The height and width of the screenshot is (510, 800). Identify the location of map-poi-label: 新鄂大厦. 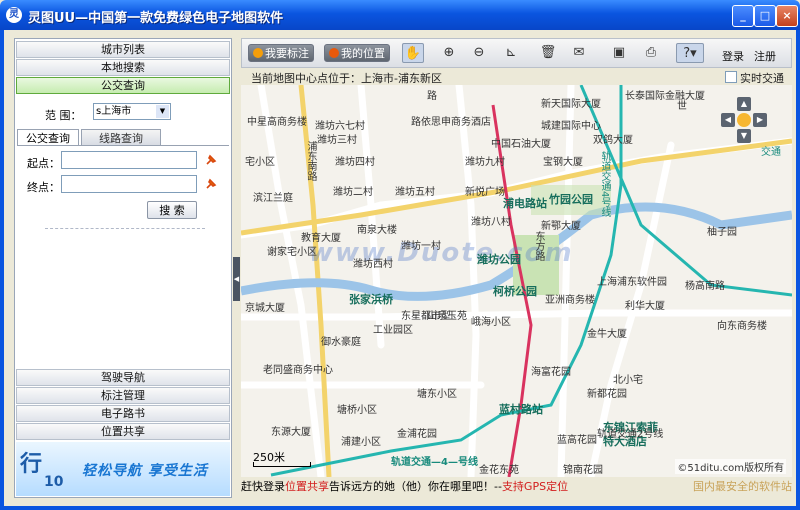
(561, 224).